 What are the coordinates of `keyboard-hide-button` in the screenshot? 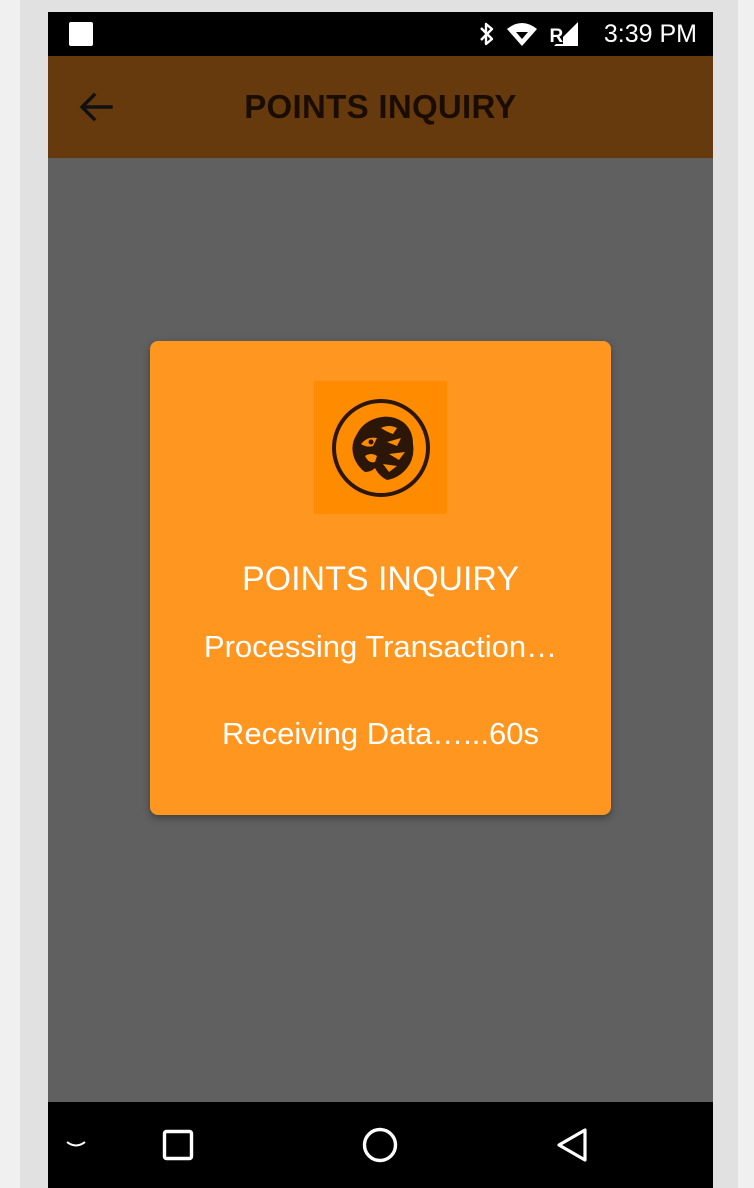 It's located at (76, 1145).